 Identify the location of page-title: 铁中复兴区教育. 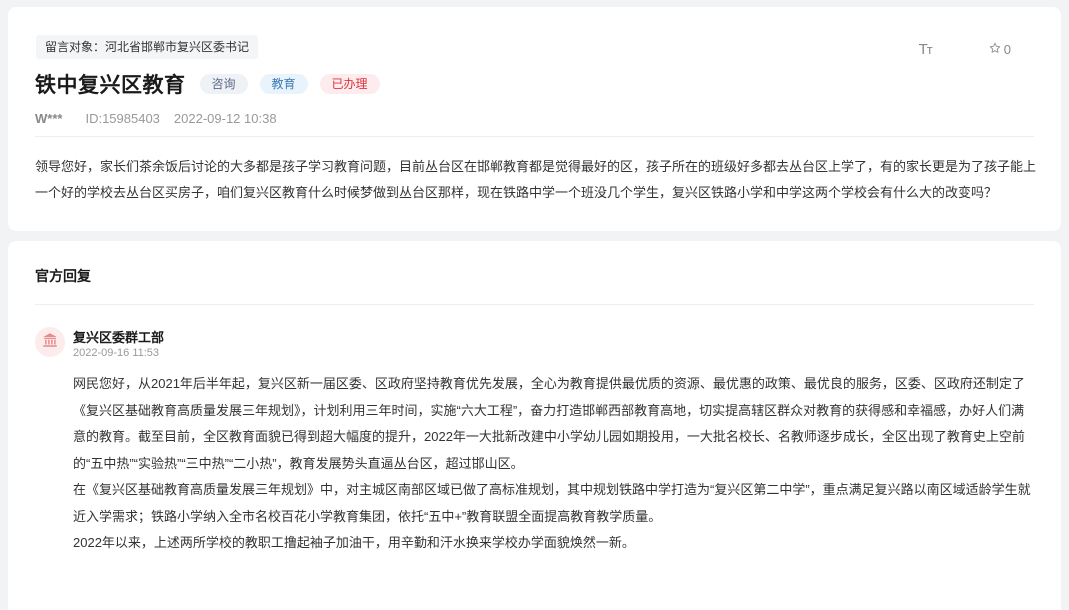
(110, 85).